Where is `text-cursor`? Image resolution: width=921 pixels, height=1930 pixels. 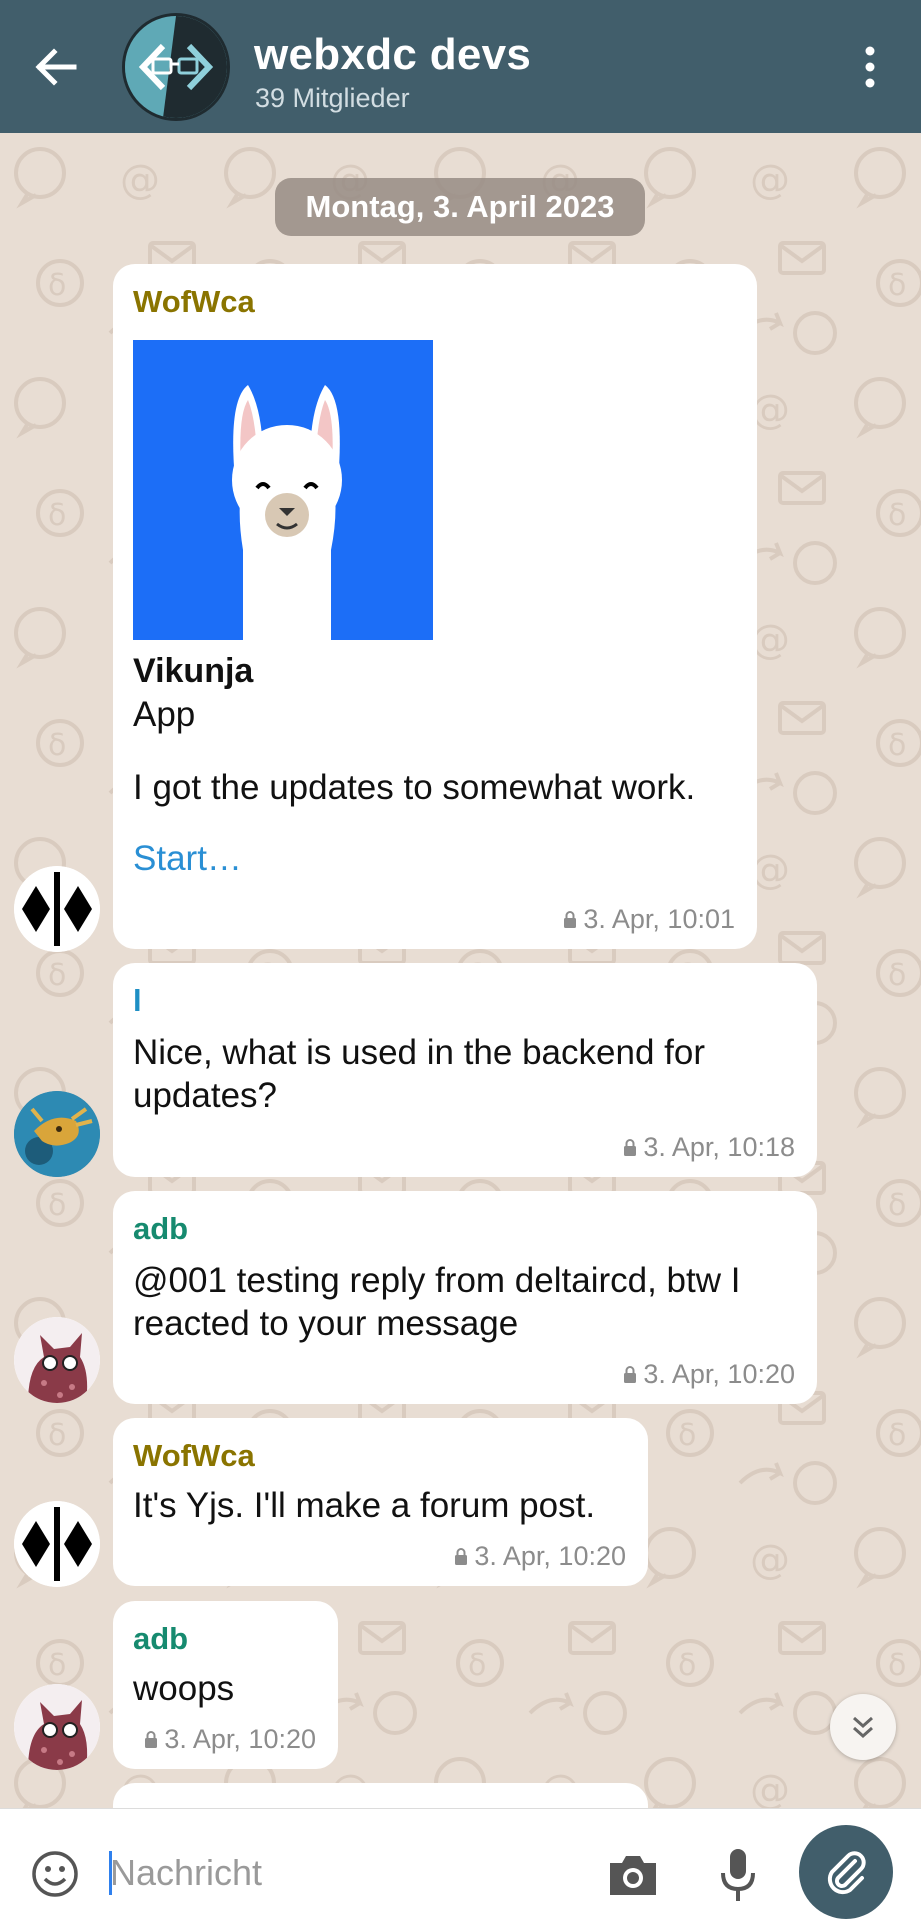
text-cursor is located at coordinates (110, 1873).